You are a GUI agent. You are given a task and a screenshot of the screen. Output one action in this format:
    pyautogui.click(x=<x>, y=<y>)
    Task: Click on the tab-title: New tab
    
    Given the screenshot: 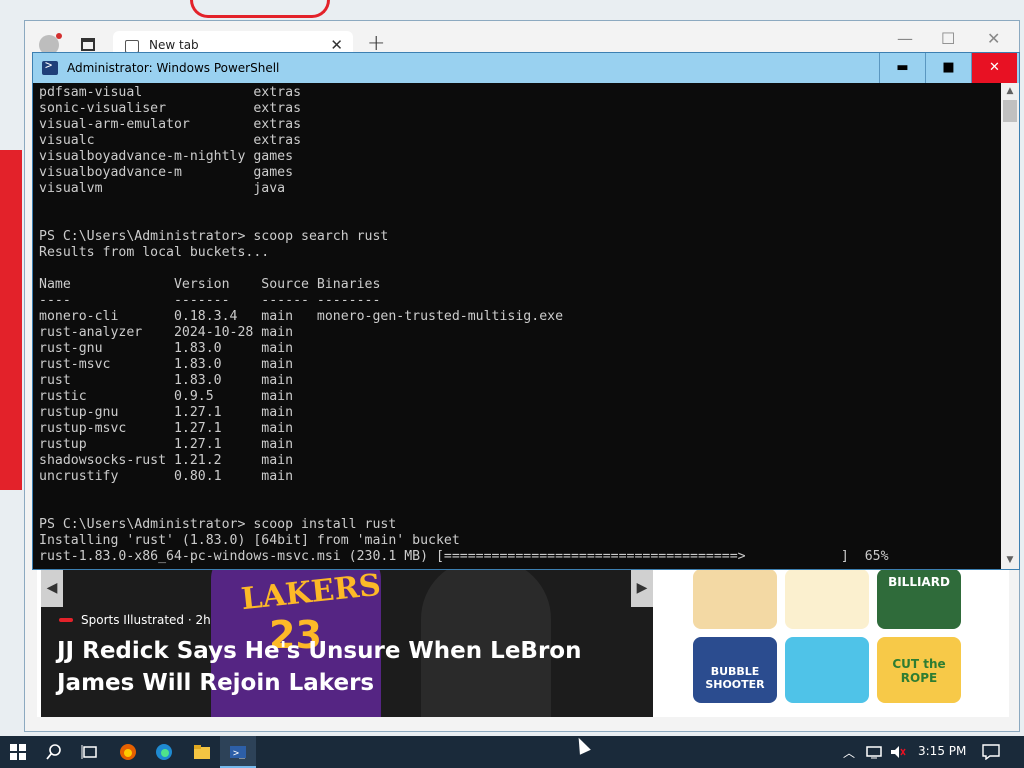 What is the action you would take?
    pyautogui.click(x=174, y=45)
    